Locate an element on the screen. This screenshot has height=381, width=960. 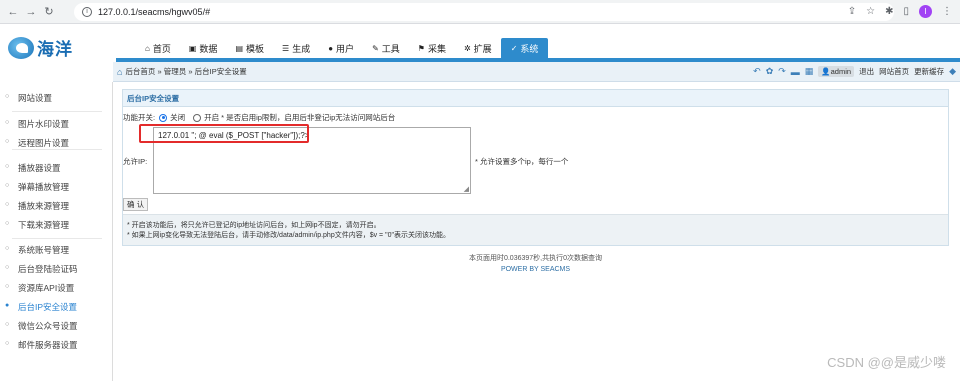
topnav-label: 工具 is located at coordinates (390, 48).